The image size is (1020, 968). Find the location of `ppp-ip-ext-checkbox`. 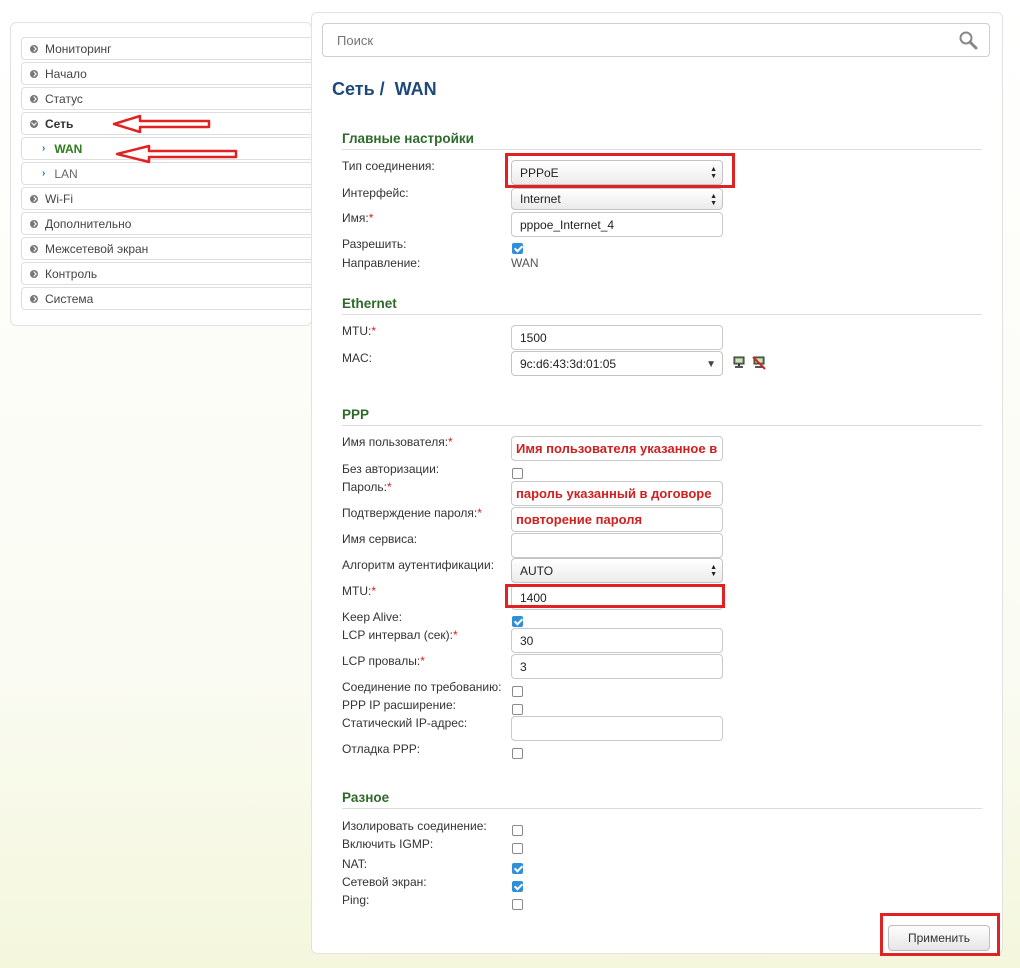

ppp-ip-ext-checkbox is located at coordinates (517, 709).